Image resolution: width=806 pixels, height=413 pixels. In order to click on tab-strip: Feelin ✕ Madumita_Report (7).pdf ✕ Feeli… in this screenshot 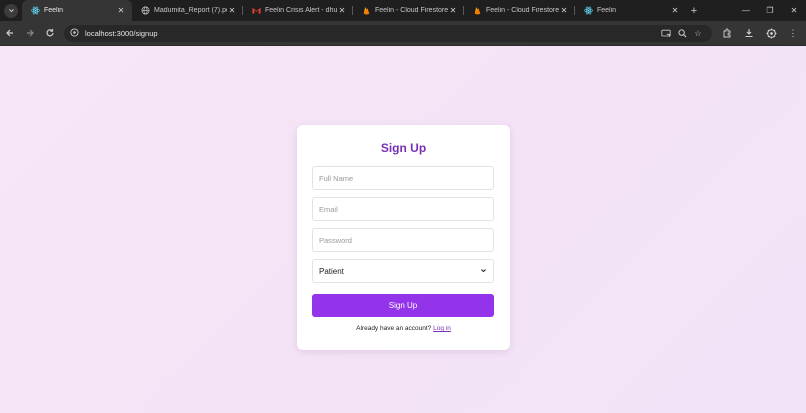, I will do `click(403, 10)`.